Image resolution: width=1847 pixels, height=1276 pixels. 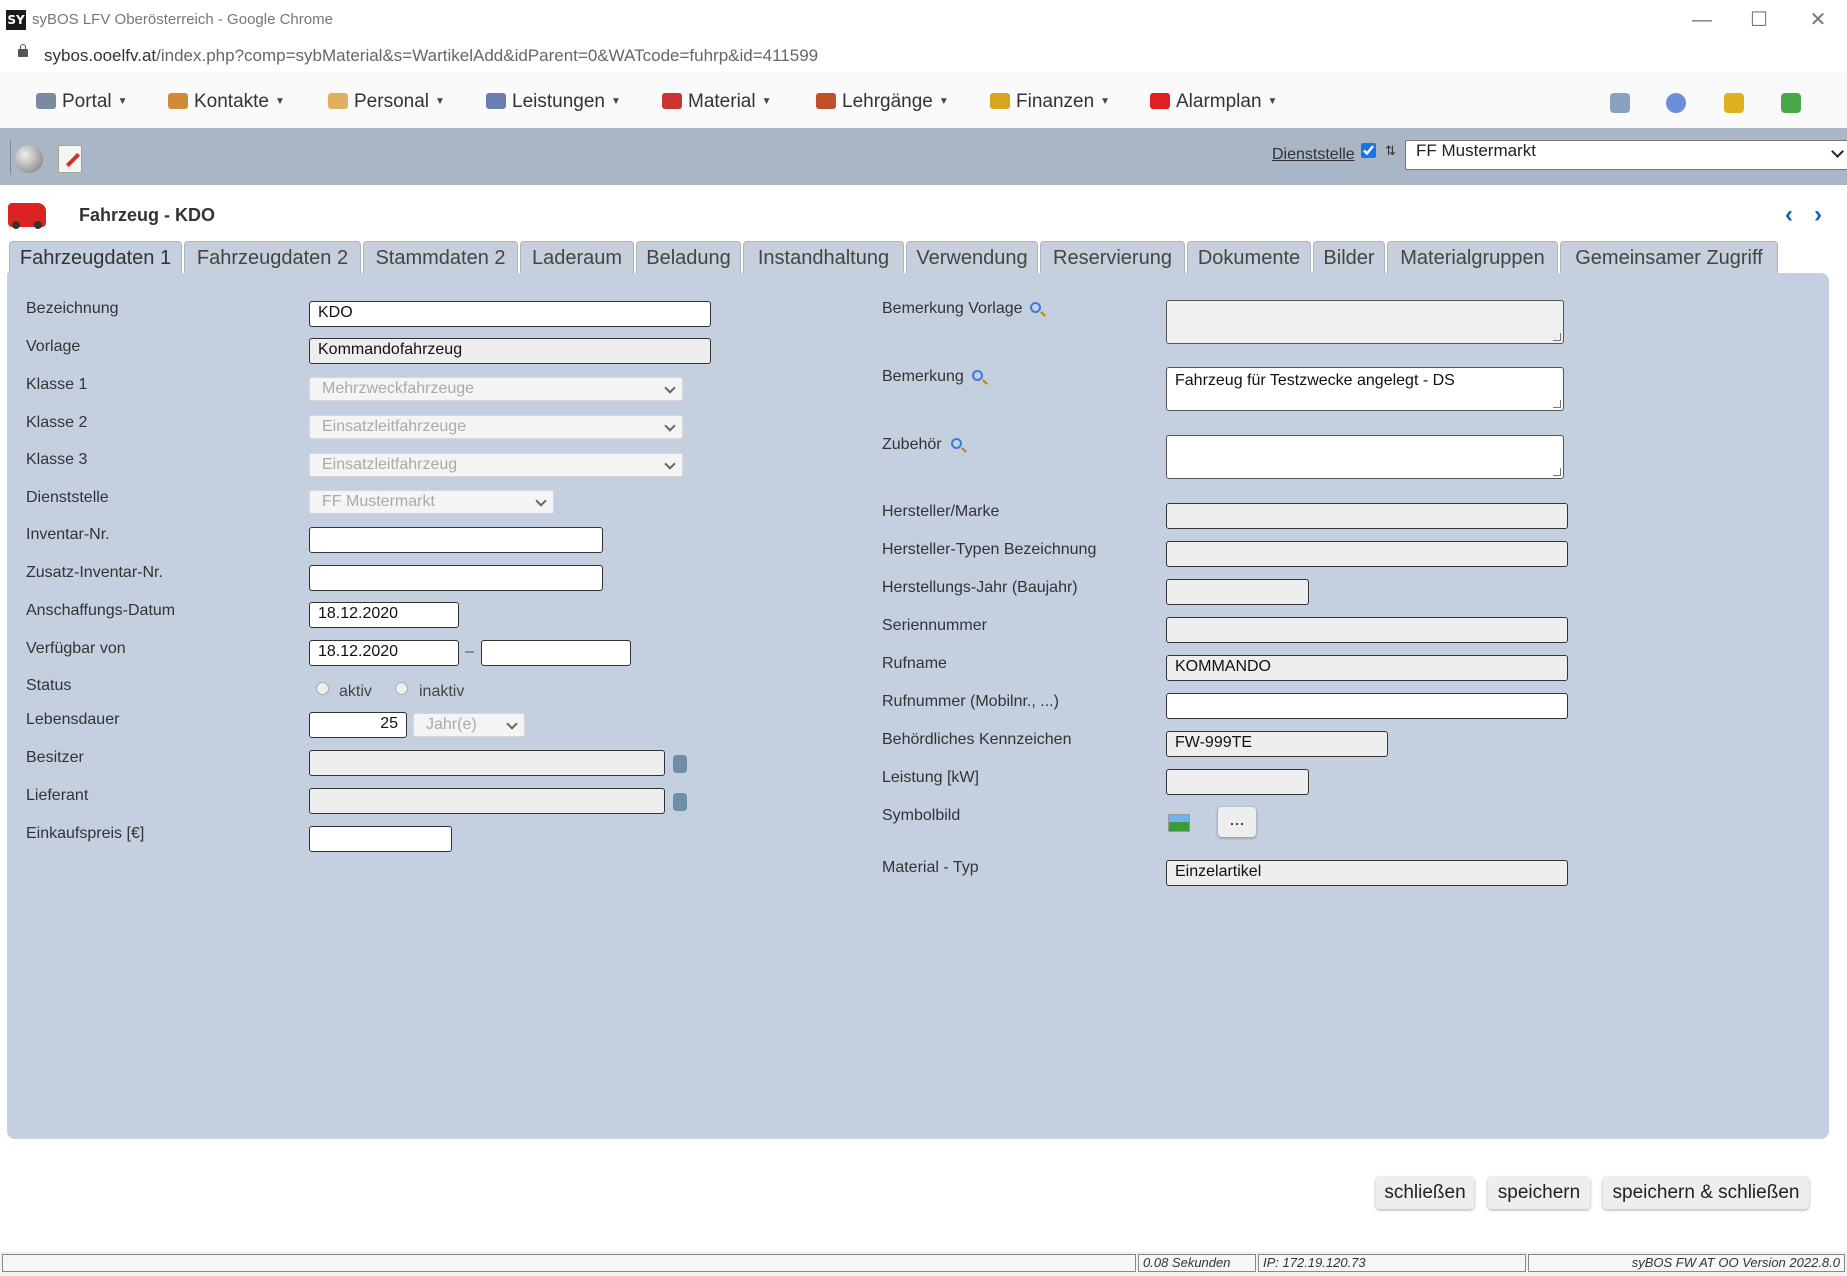 I want to click on status-inaktiv-label: inaktiv, so click(x=442, y=691).